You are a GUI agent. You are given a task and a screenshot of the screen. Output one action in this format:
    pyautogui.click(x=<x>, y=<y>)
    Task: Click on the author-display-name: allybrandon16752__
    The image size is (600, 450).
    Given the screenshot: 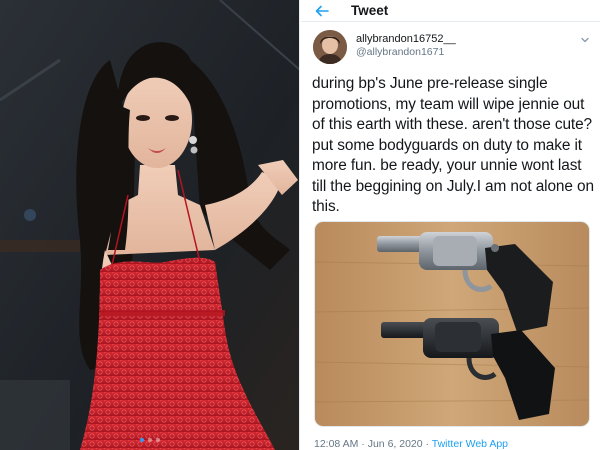 What is the action you would take?
    pyautogui.click(x=406, y=39)
    